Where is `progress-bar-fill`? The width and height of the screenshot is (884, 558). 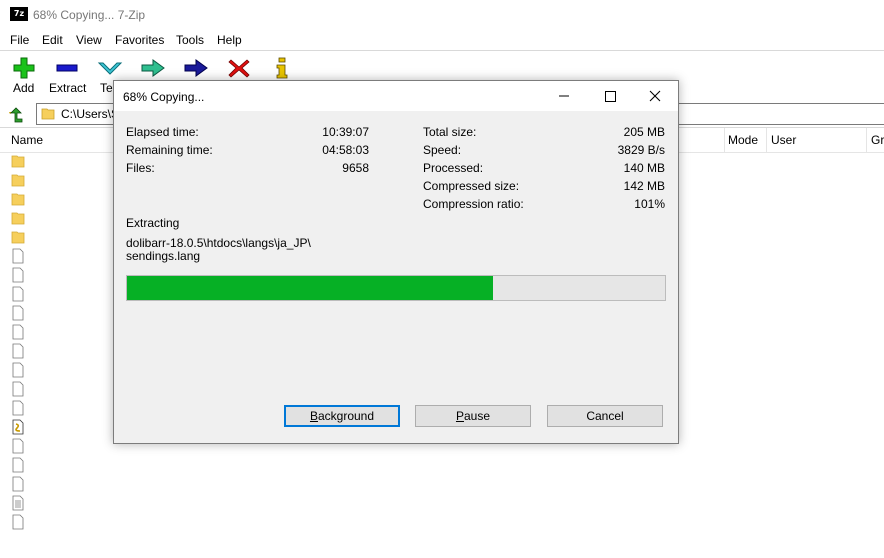
progress-bar-fill is located at coordinates (310, 288).